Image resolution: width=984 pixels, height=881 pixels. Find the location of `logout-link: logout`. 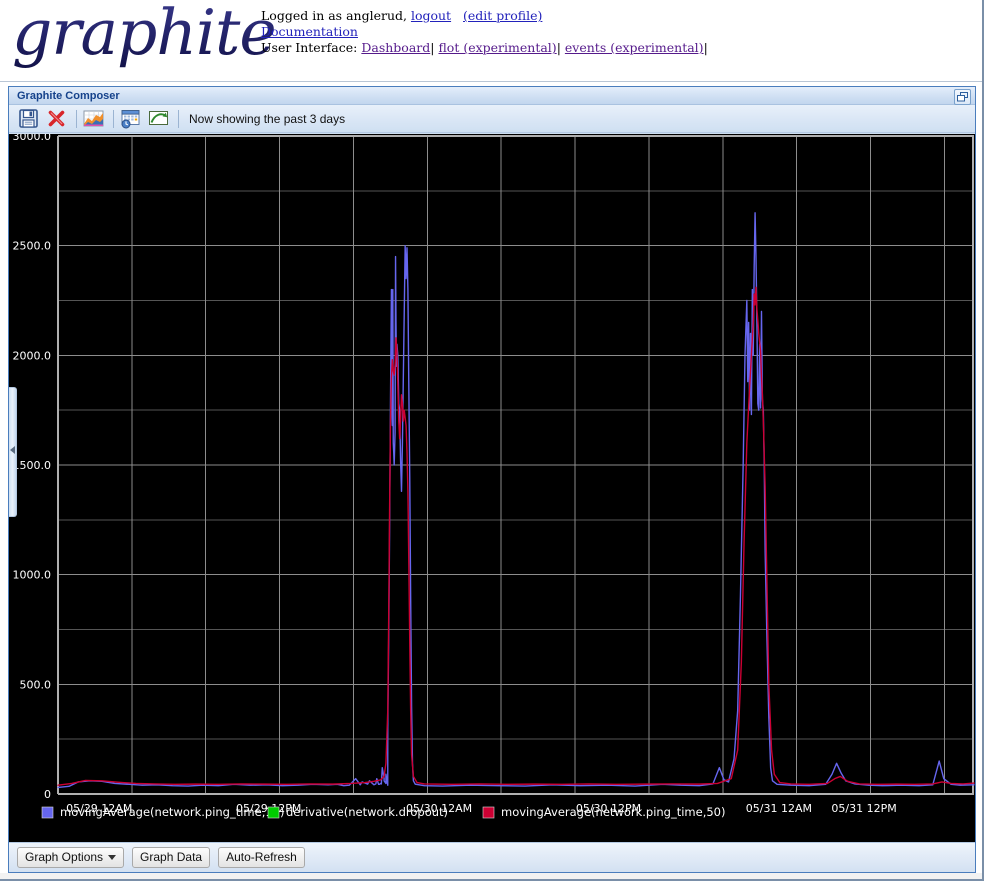

logout-link: logout is located at coordinates (431, 15).